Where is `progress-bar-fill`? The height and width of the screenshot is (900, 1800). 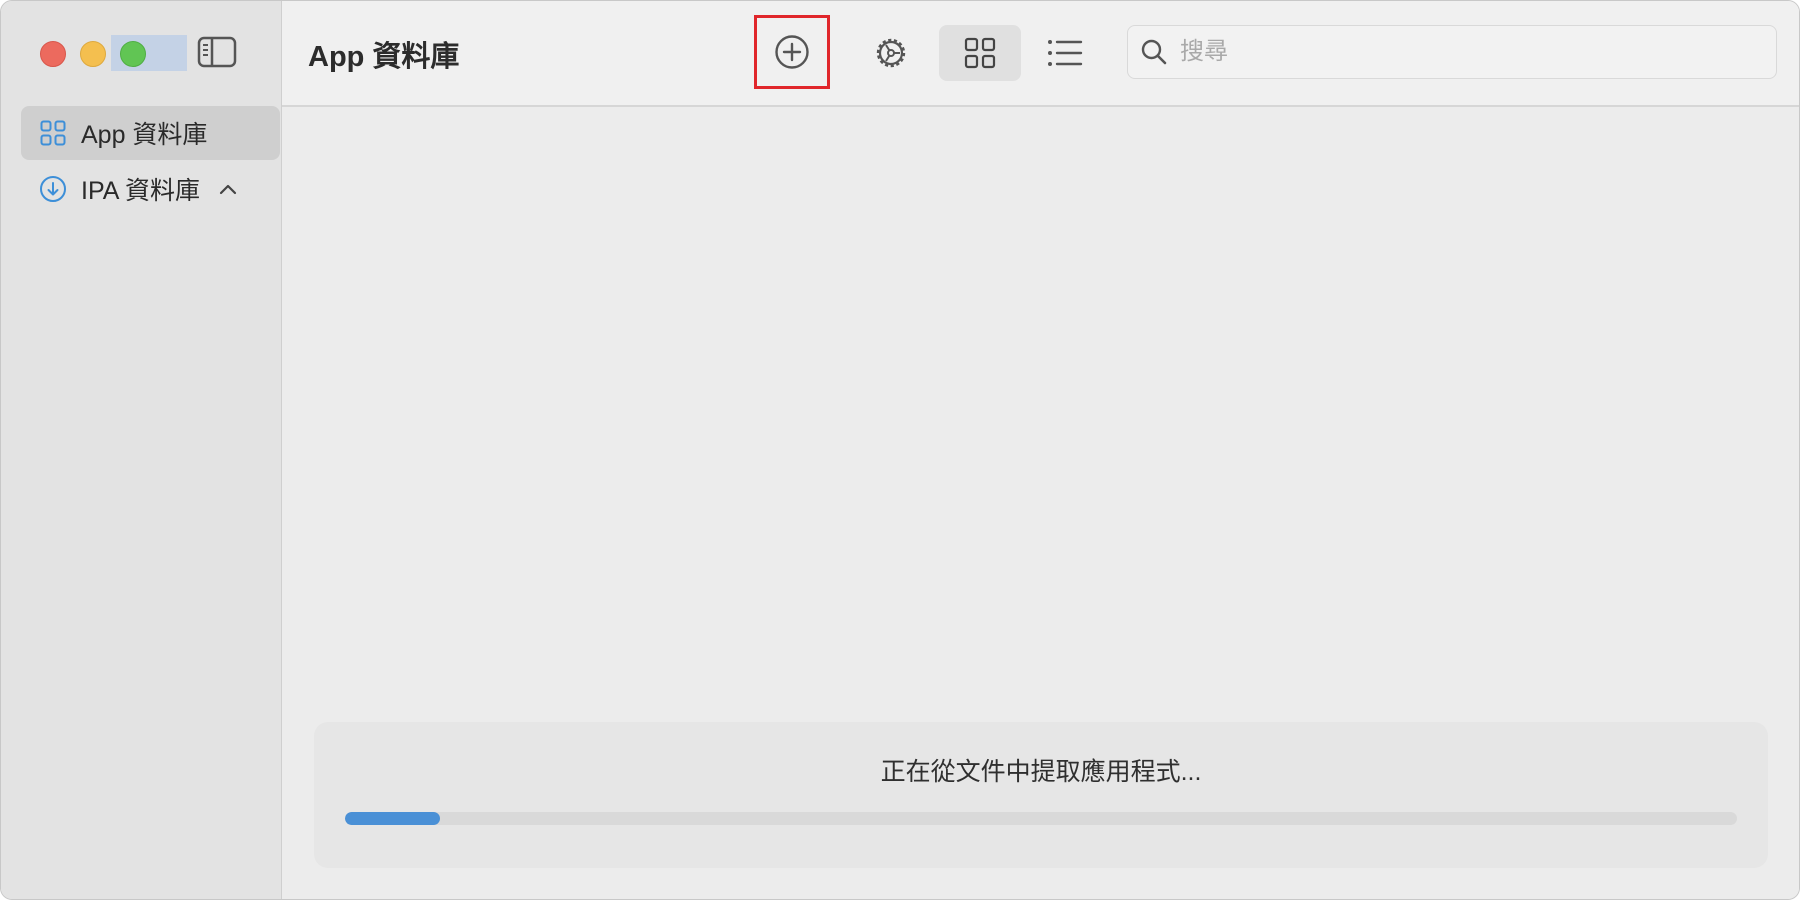 progress-bar-fill is located at coordinates (392, 818).